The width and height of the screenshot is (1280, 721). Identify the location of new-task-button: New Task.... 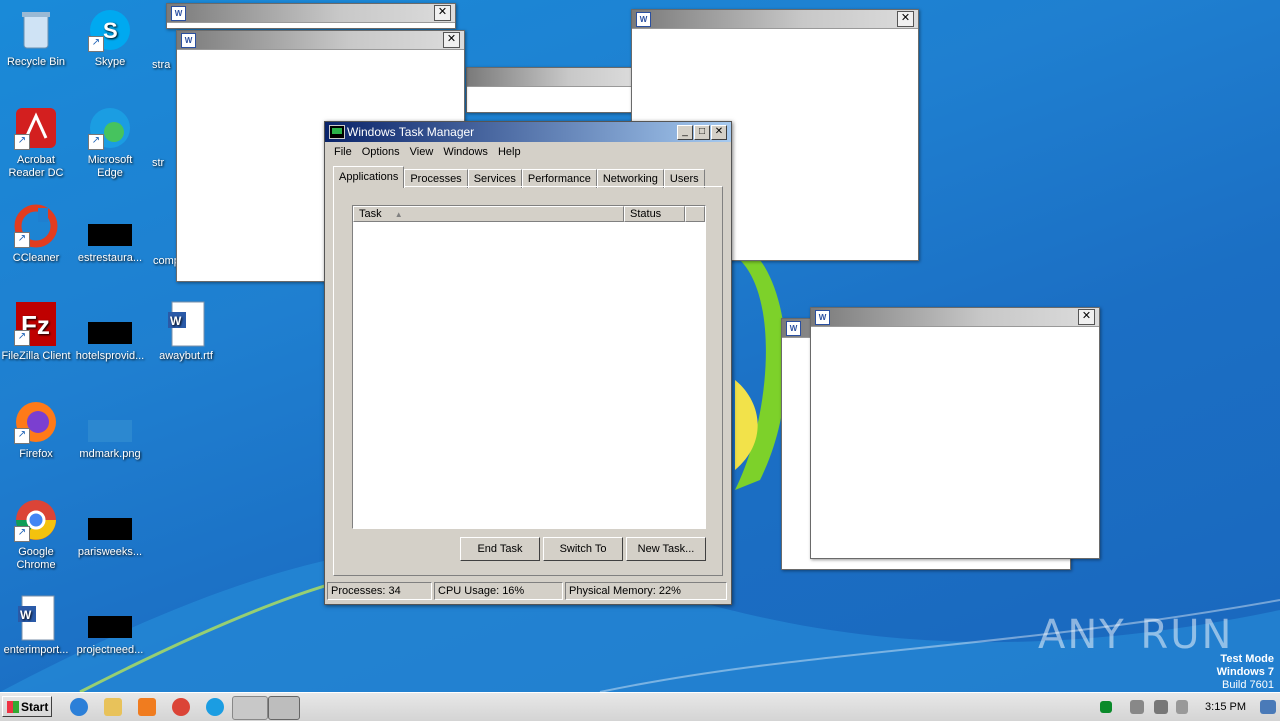
(666, 549).